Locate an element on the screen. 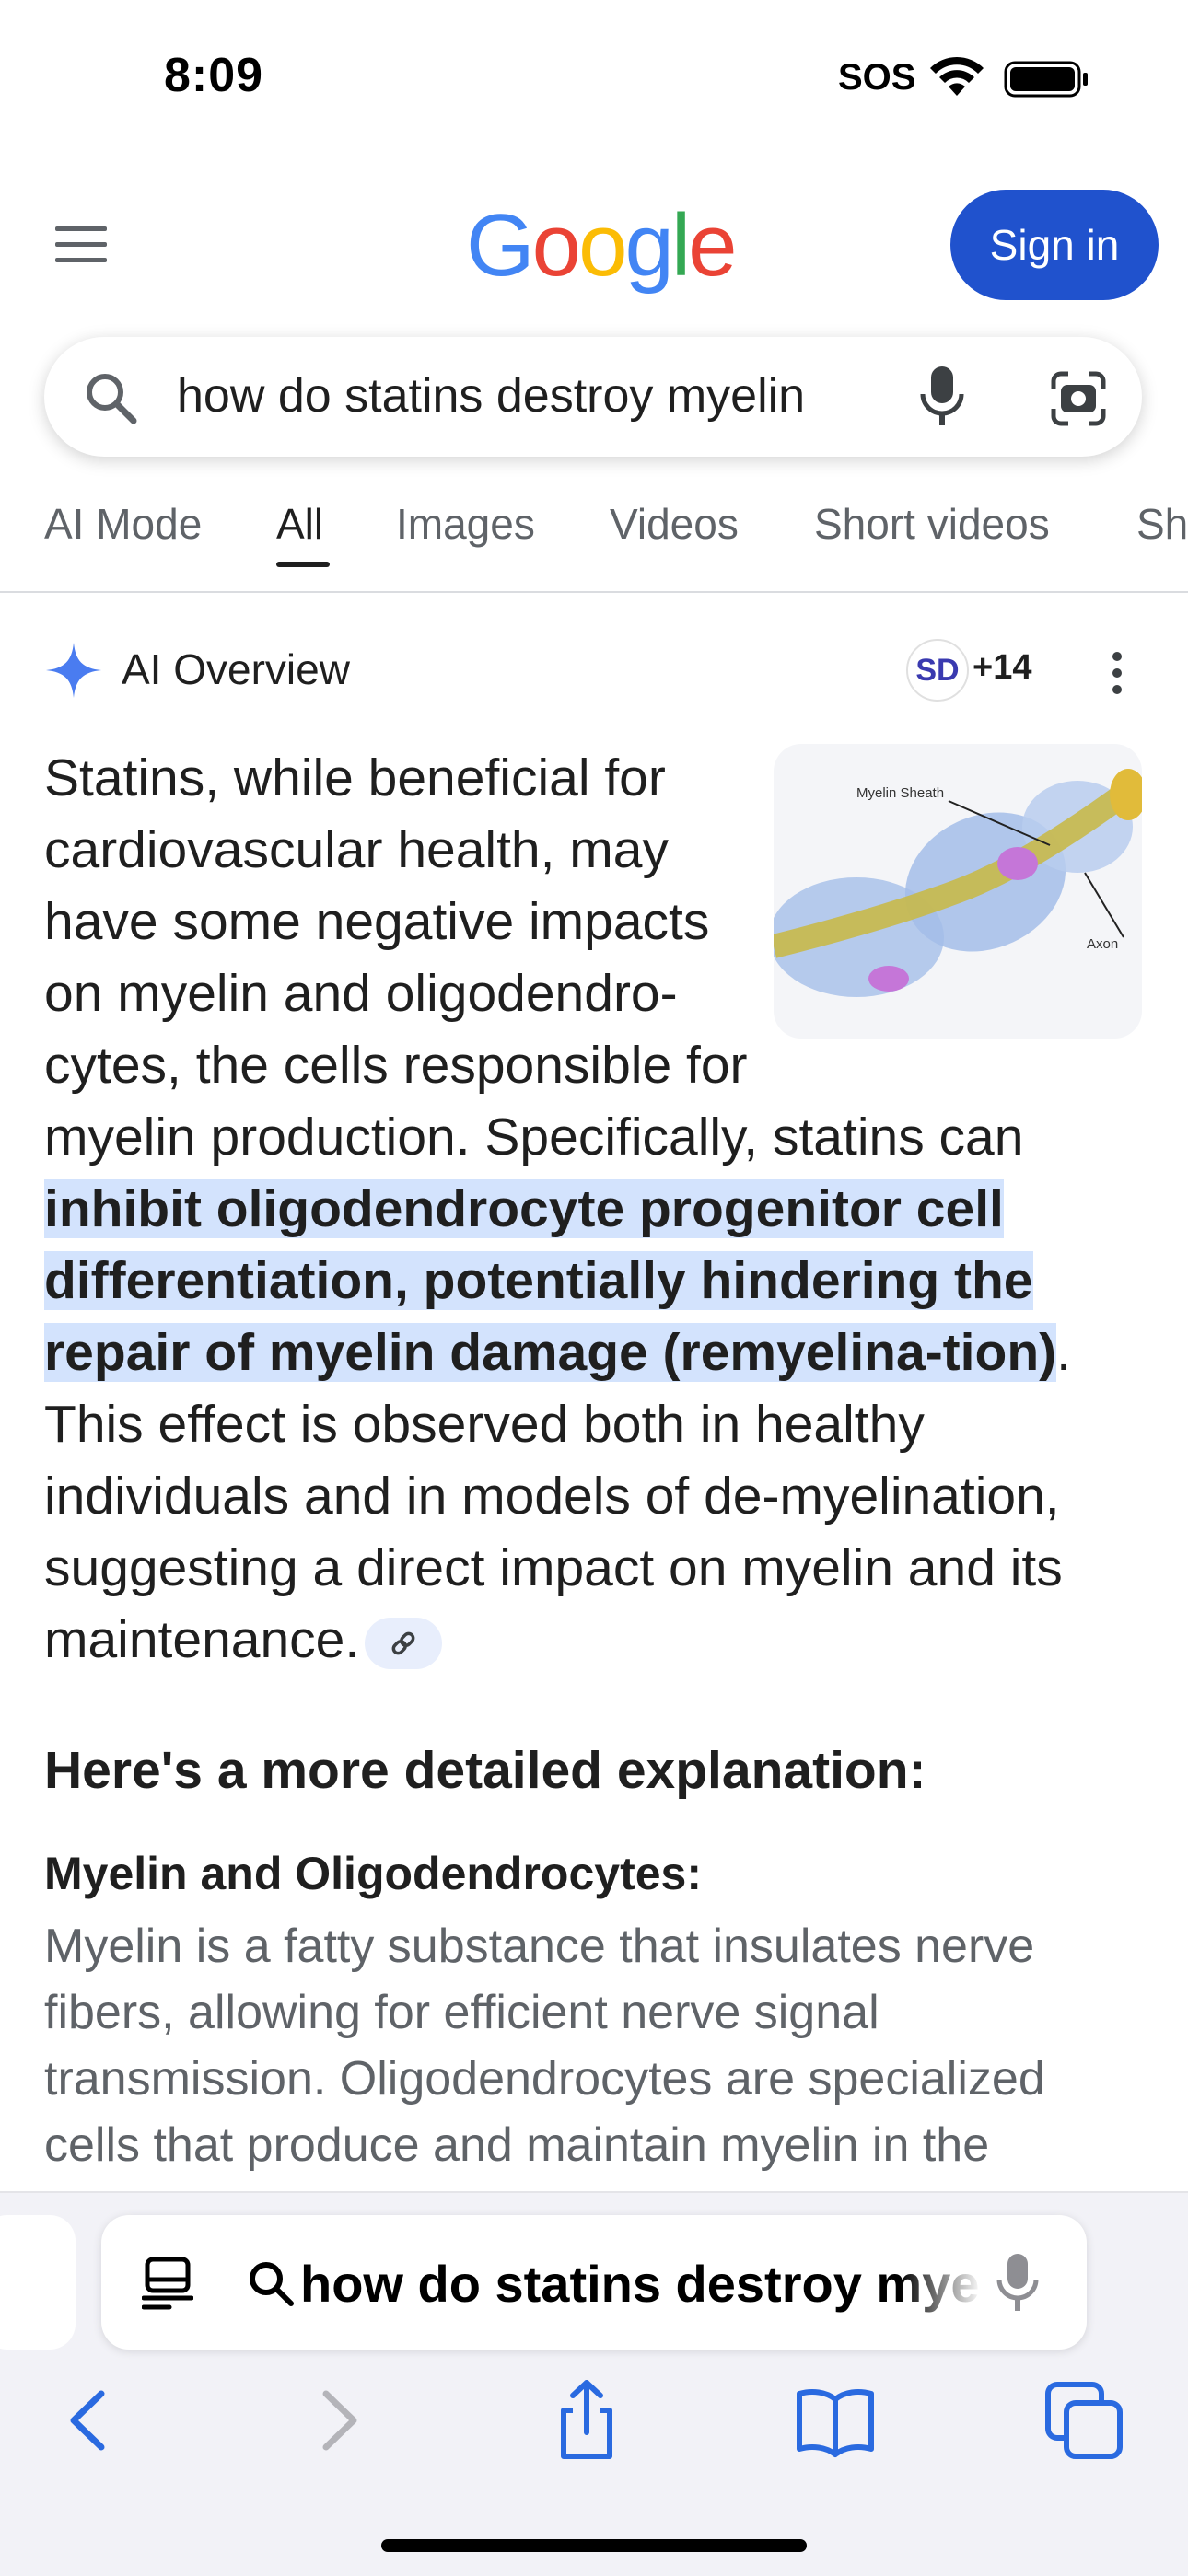 Image resolution: width=1188 pixels, height=2576 pixels. explanation-heading: Here's a more detailed explanation: is located at coordinates (485, 1770).